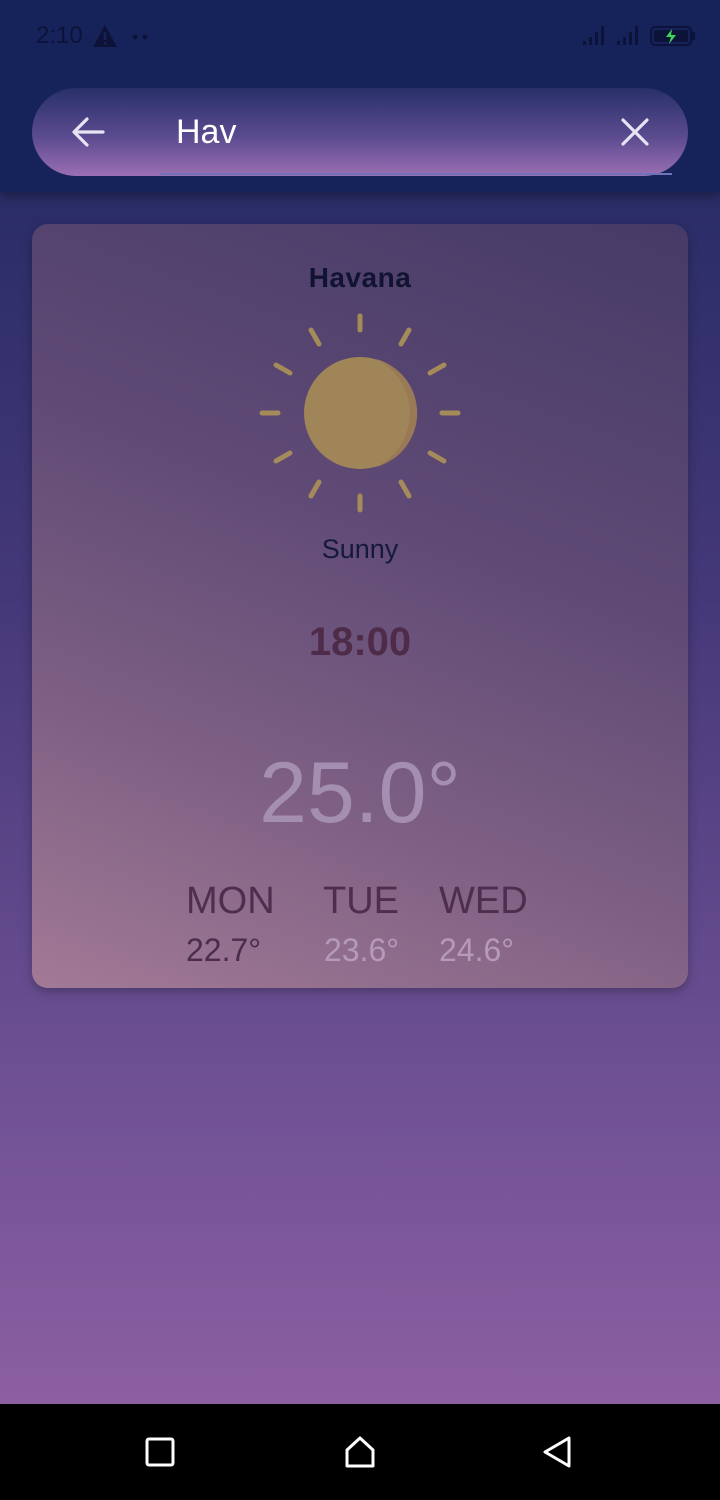 The height and width of the screenshot is (1500, 720). I want to click on clear-search-button, so click(635, 132).